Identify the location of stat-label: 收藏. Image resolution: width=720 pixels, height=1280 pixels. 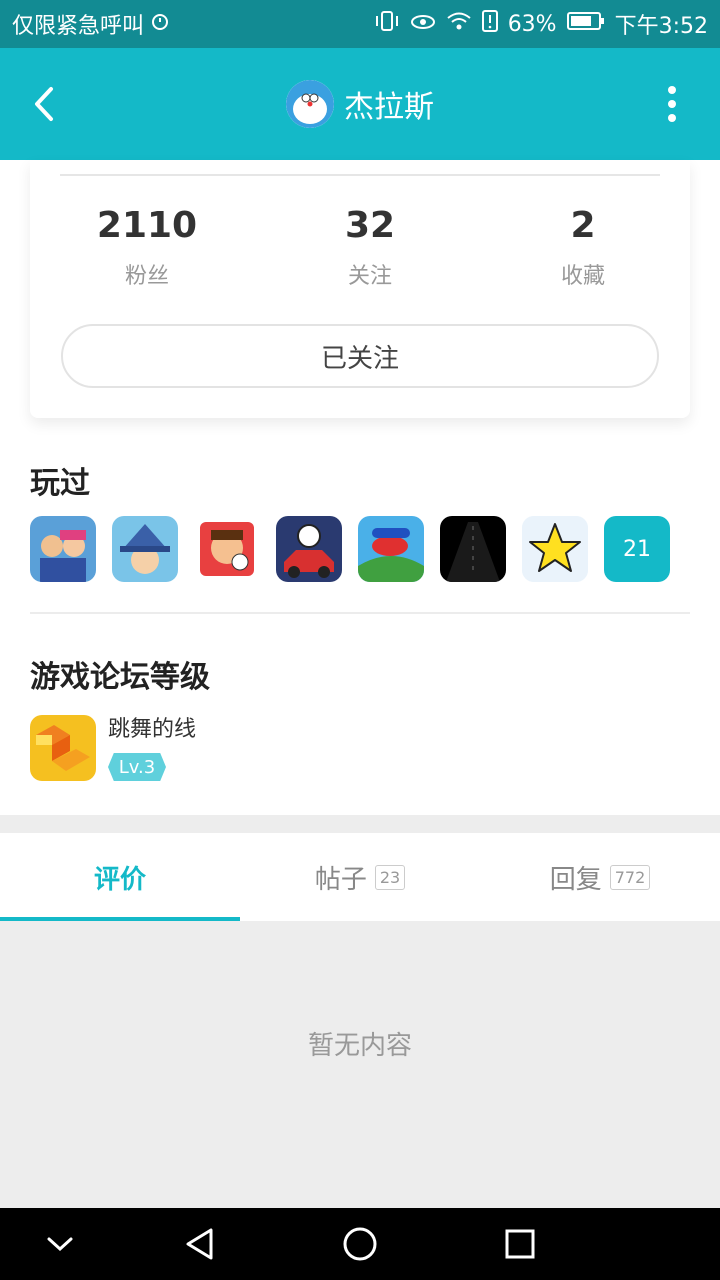
(582, 276).